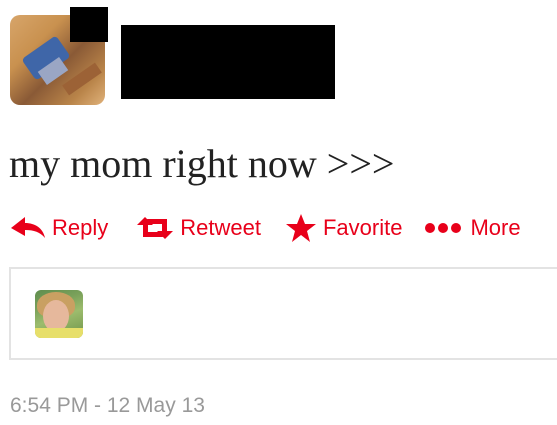 Image resolution: width=557 pixels, height=425 pixels. Describe the element at coordinates (301, 228) in the screenshot. I see `star-icon` at that location.